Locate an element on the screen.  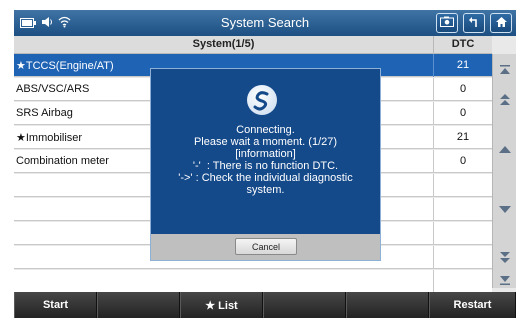
home-icon is located at coordinates (501, 23).